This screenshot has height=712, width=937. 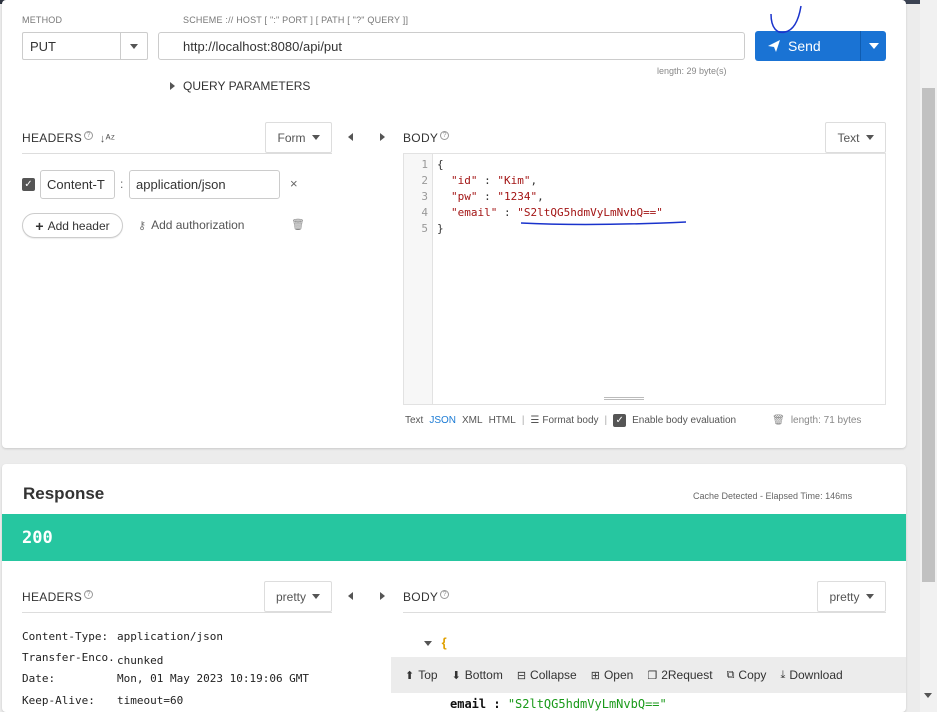 I want to click on method-value: PUT, so click(x=43, y=46).